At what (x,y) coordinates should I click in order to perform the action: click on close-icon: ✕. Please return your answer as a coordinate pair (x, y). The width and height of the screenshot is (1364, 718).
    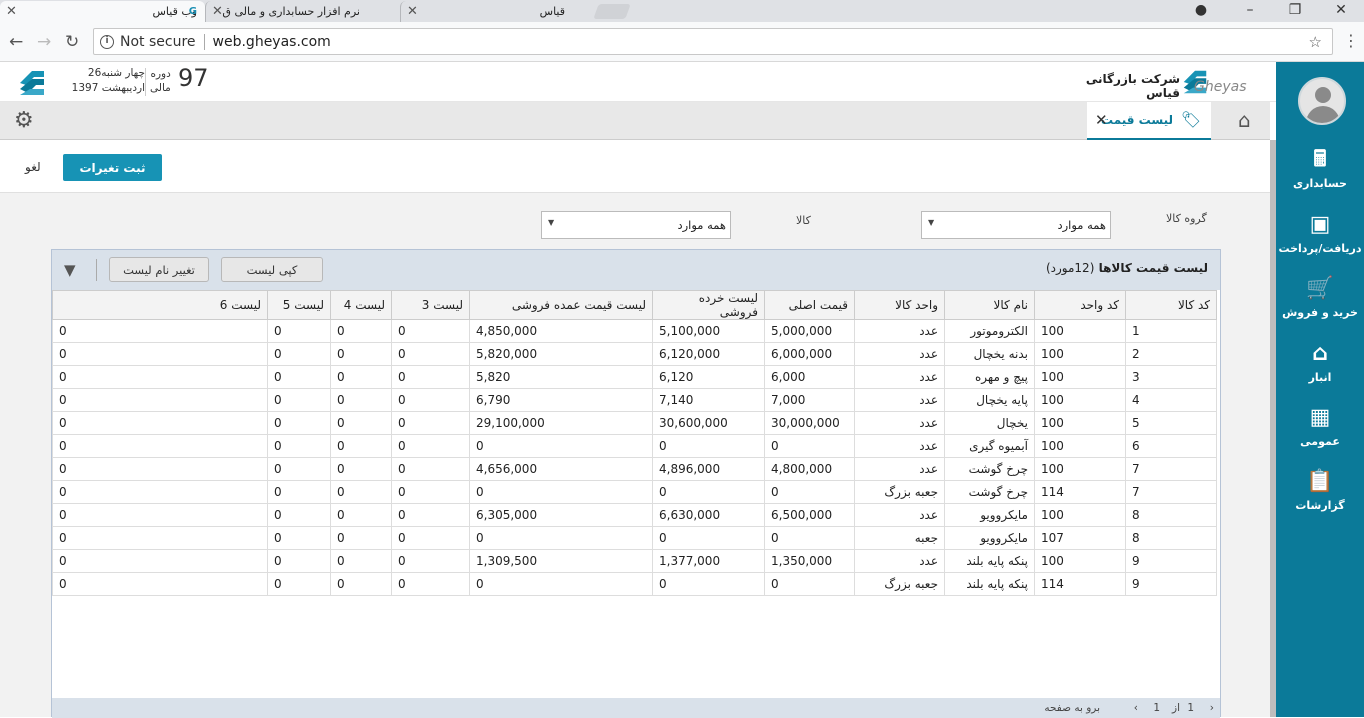
    Looking at the image, I should click on (1101, 120).